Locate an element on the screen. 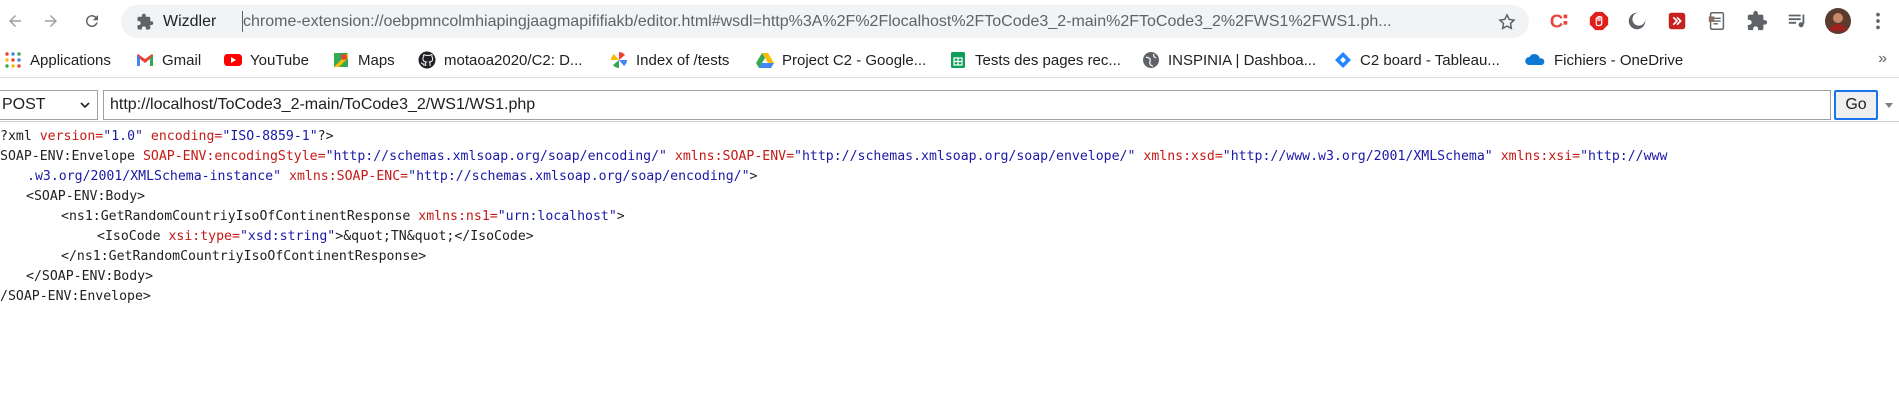 Image resolution: width=1899 pixels, height=413 pixels. xml-tag: <SOAP-ENV:Body> is located at coordinates (86, 196).